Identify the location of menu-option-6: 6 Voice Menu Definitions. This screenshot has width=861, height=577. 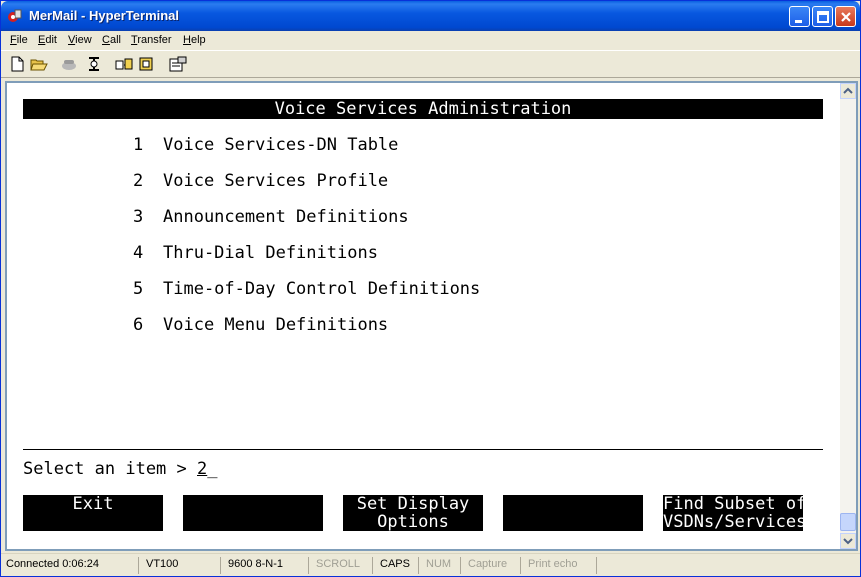
(261, 325).